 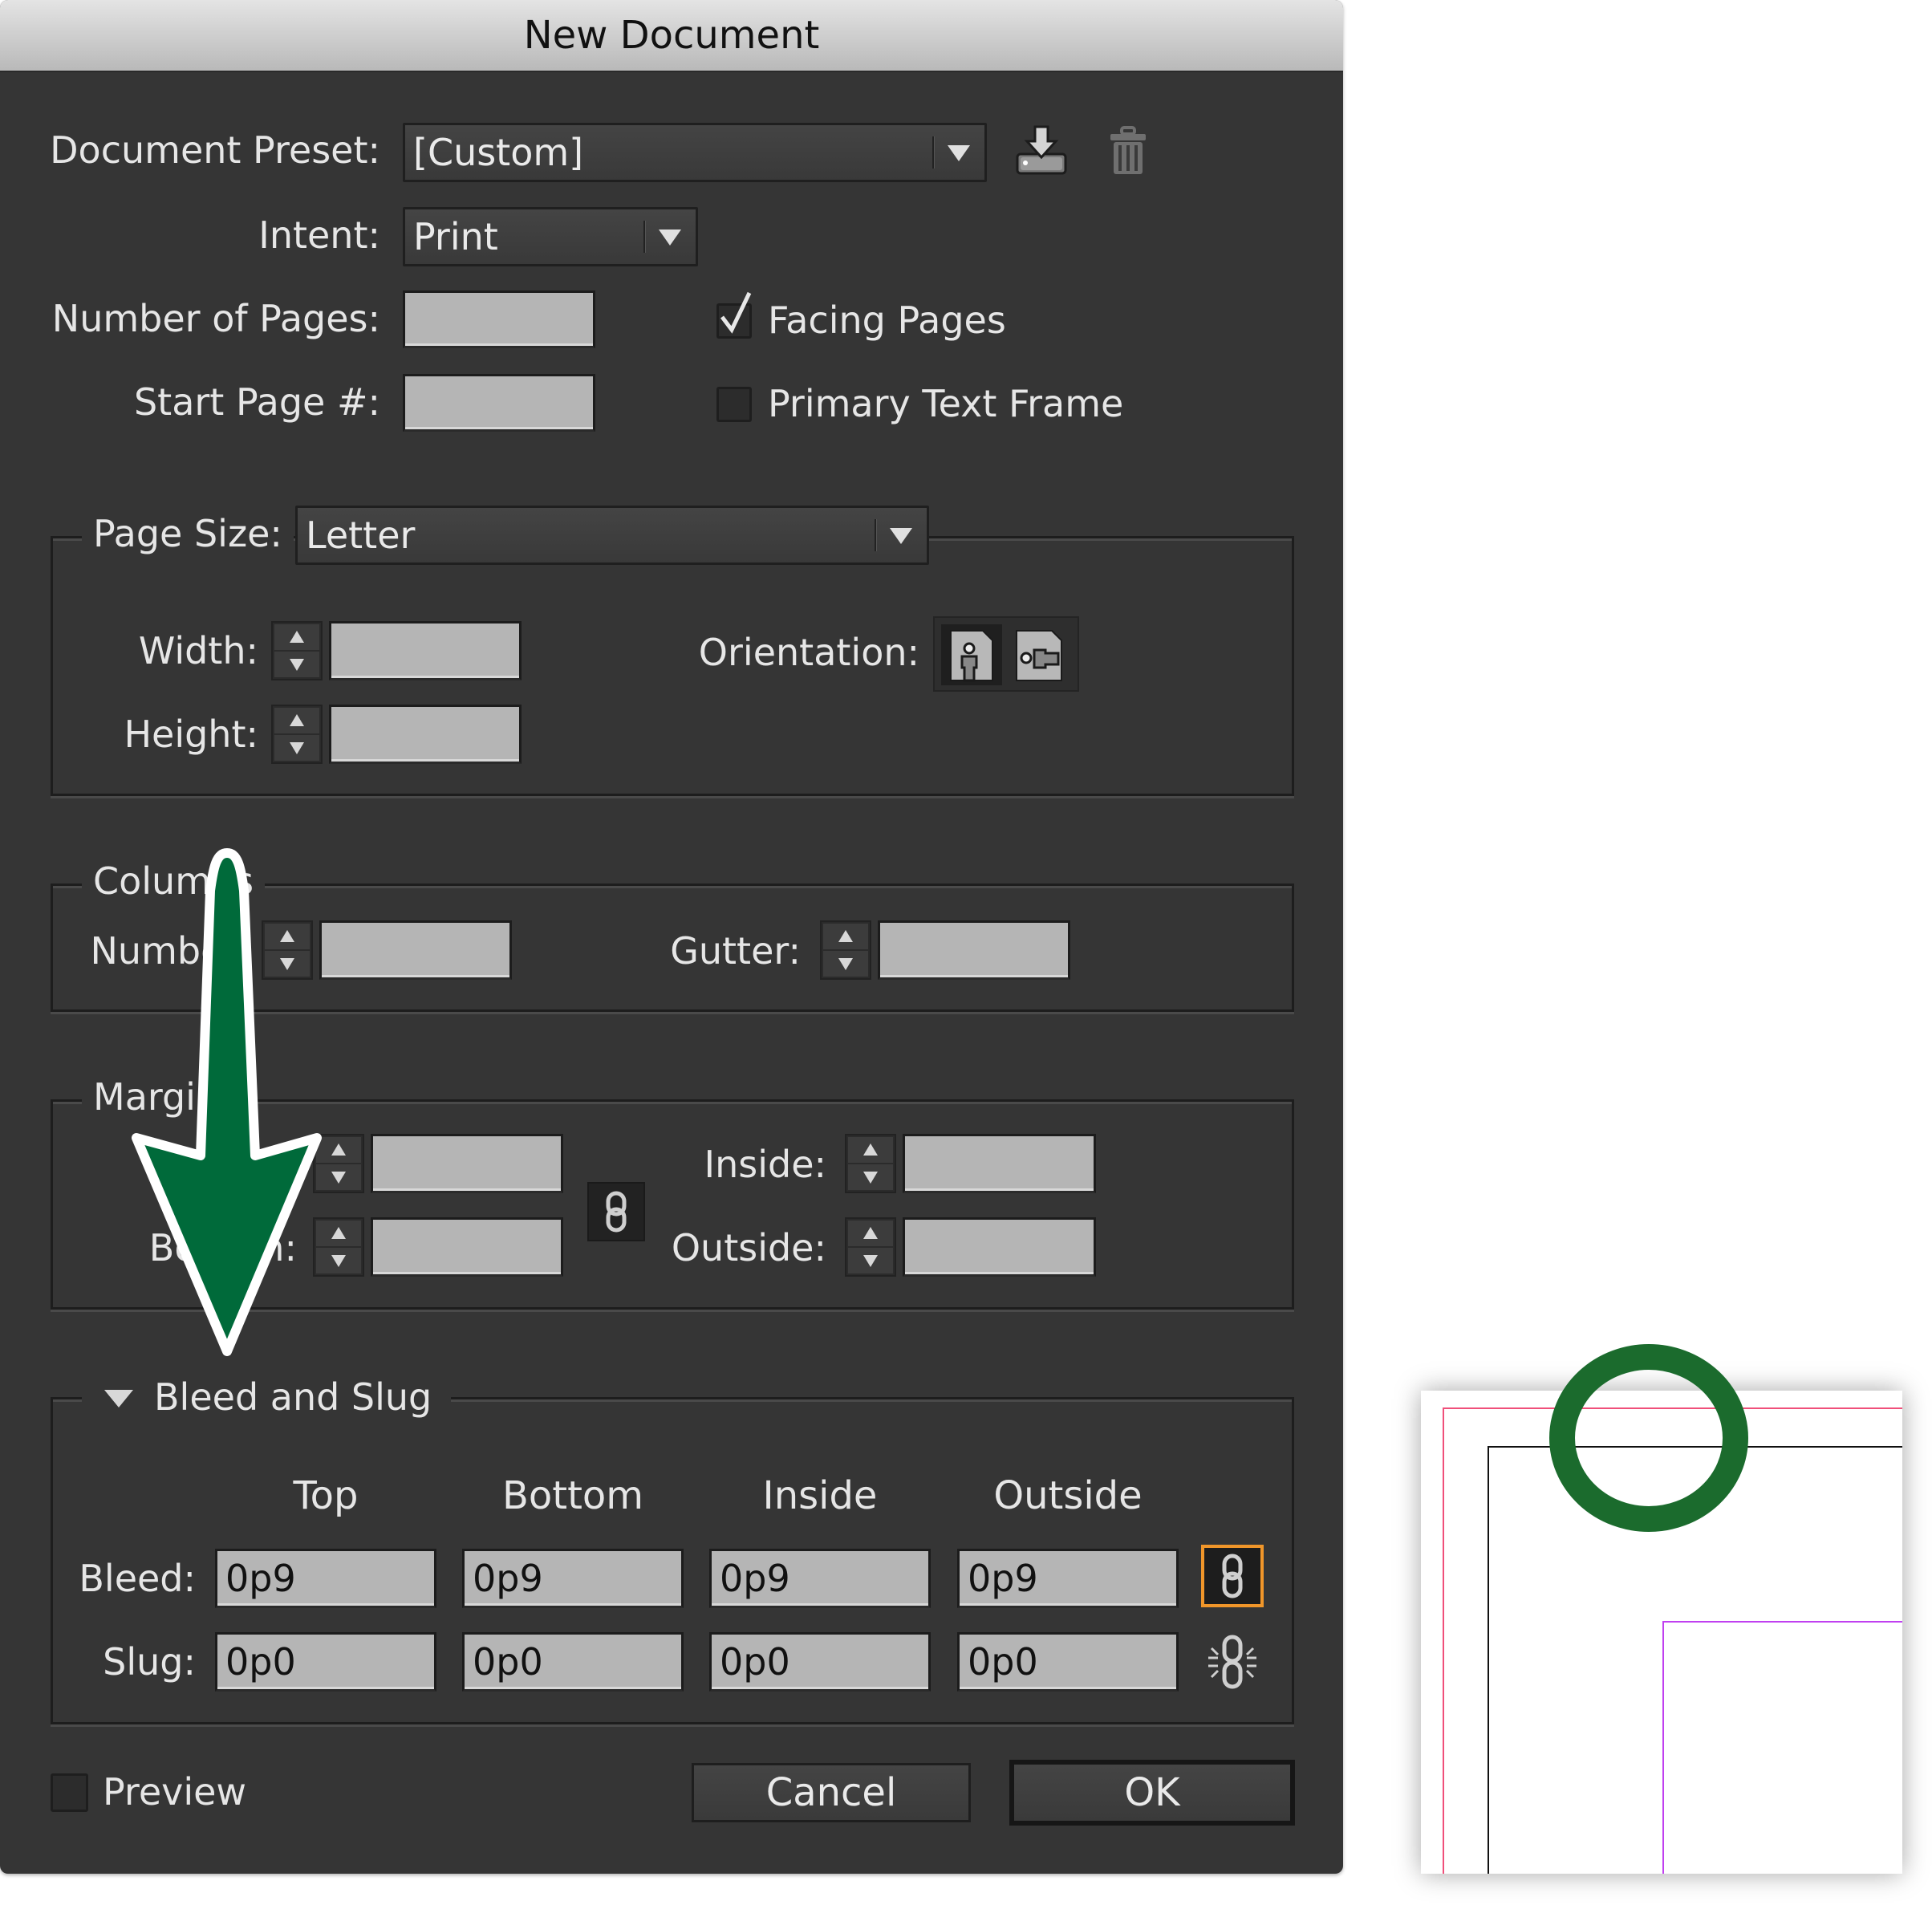 I want to click on bleed-inside-input: 0p9, so click(x=820, y=1578).